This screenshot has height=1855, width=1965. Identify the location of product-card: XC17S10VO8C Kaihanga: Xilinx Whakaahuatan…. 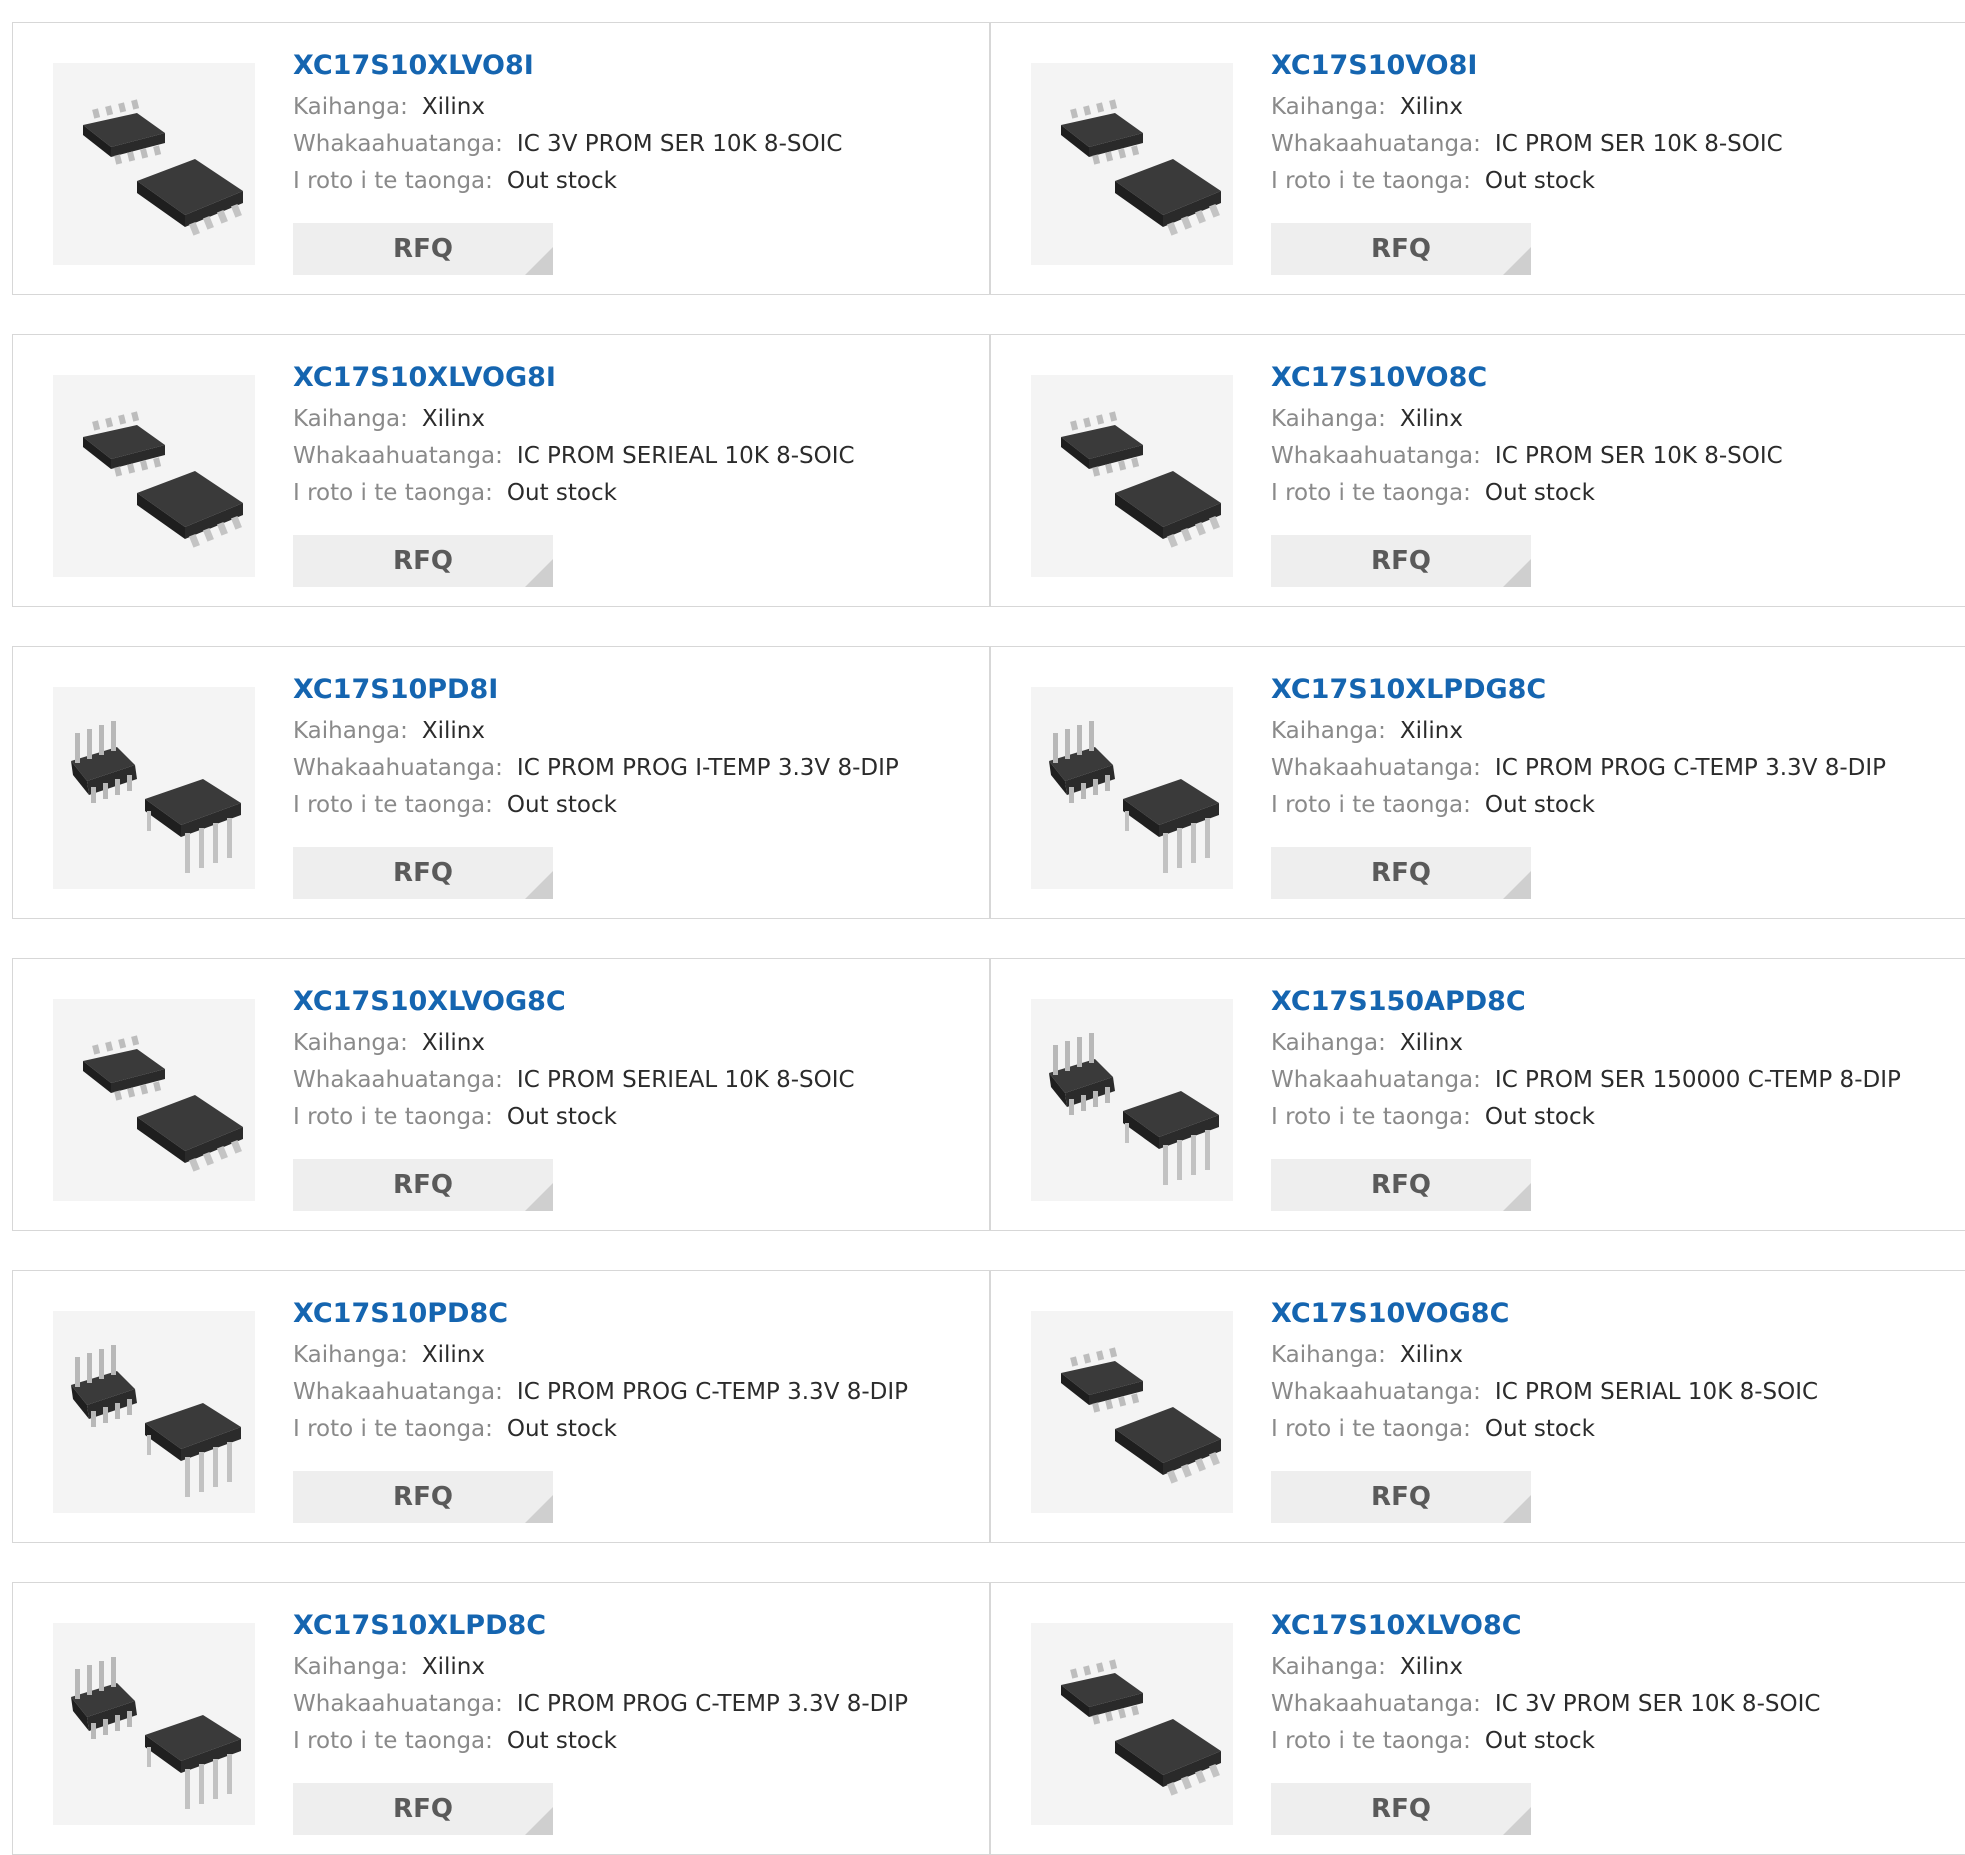
(1477, 470).